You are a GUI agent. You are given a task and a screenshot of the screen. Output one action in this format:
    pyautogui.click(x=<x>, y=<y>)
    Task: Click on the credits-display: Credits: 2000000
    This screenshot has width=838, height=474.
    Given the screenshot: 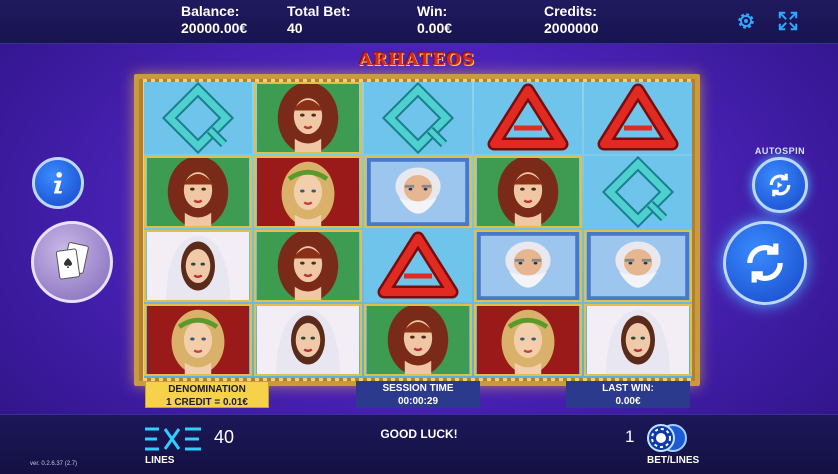 What is the action you would take?
    pyautogui.click(x=571, y=20)
    